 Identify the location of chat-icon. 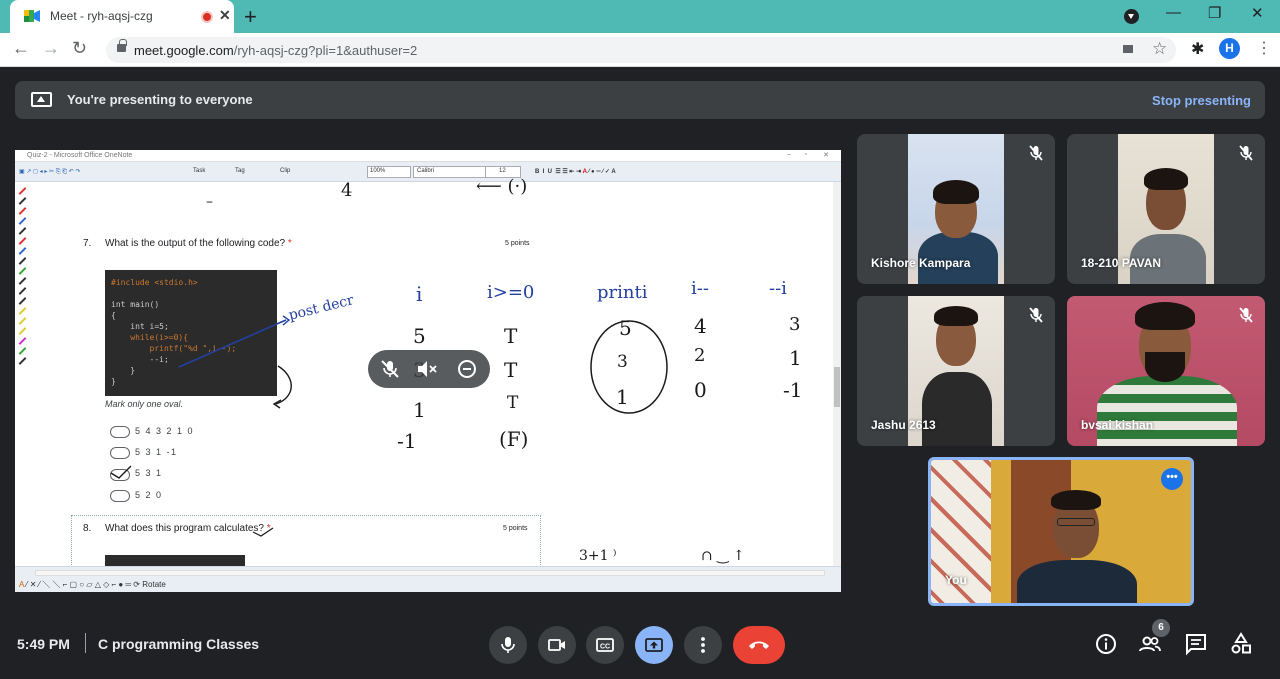
(1196, 644).